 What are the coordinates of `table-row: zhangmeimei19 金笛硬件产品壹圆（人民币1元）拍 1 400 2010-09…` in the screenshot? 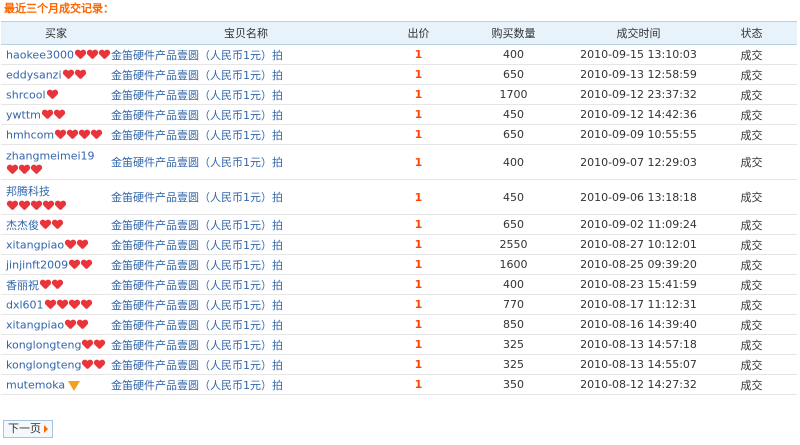 It's located at (399, 162).